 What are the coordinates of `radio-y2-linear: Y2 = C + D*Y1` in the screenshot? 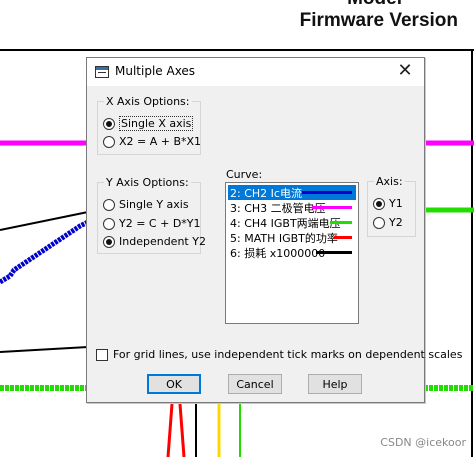 It's located at (152, 223).